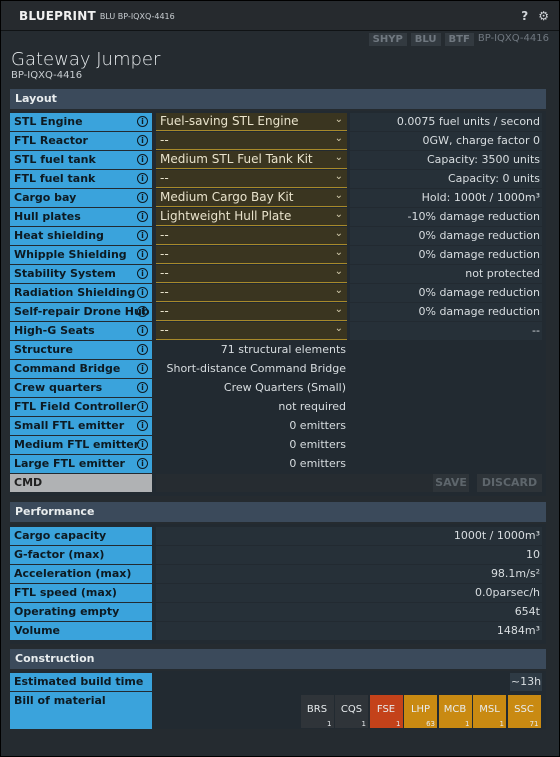 This screenshot has height=757, width=560. What do you see at coordinates (451, 483) in the screenshot?
I see `save-button: SAVE` at bounding box center [451, 483].